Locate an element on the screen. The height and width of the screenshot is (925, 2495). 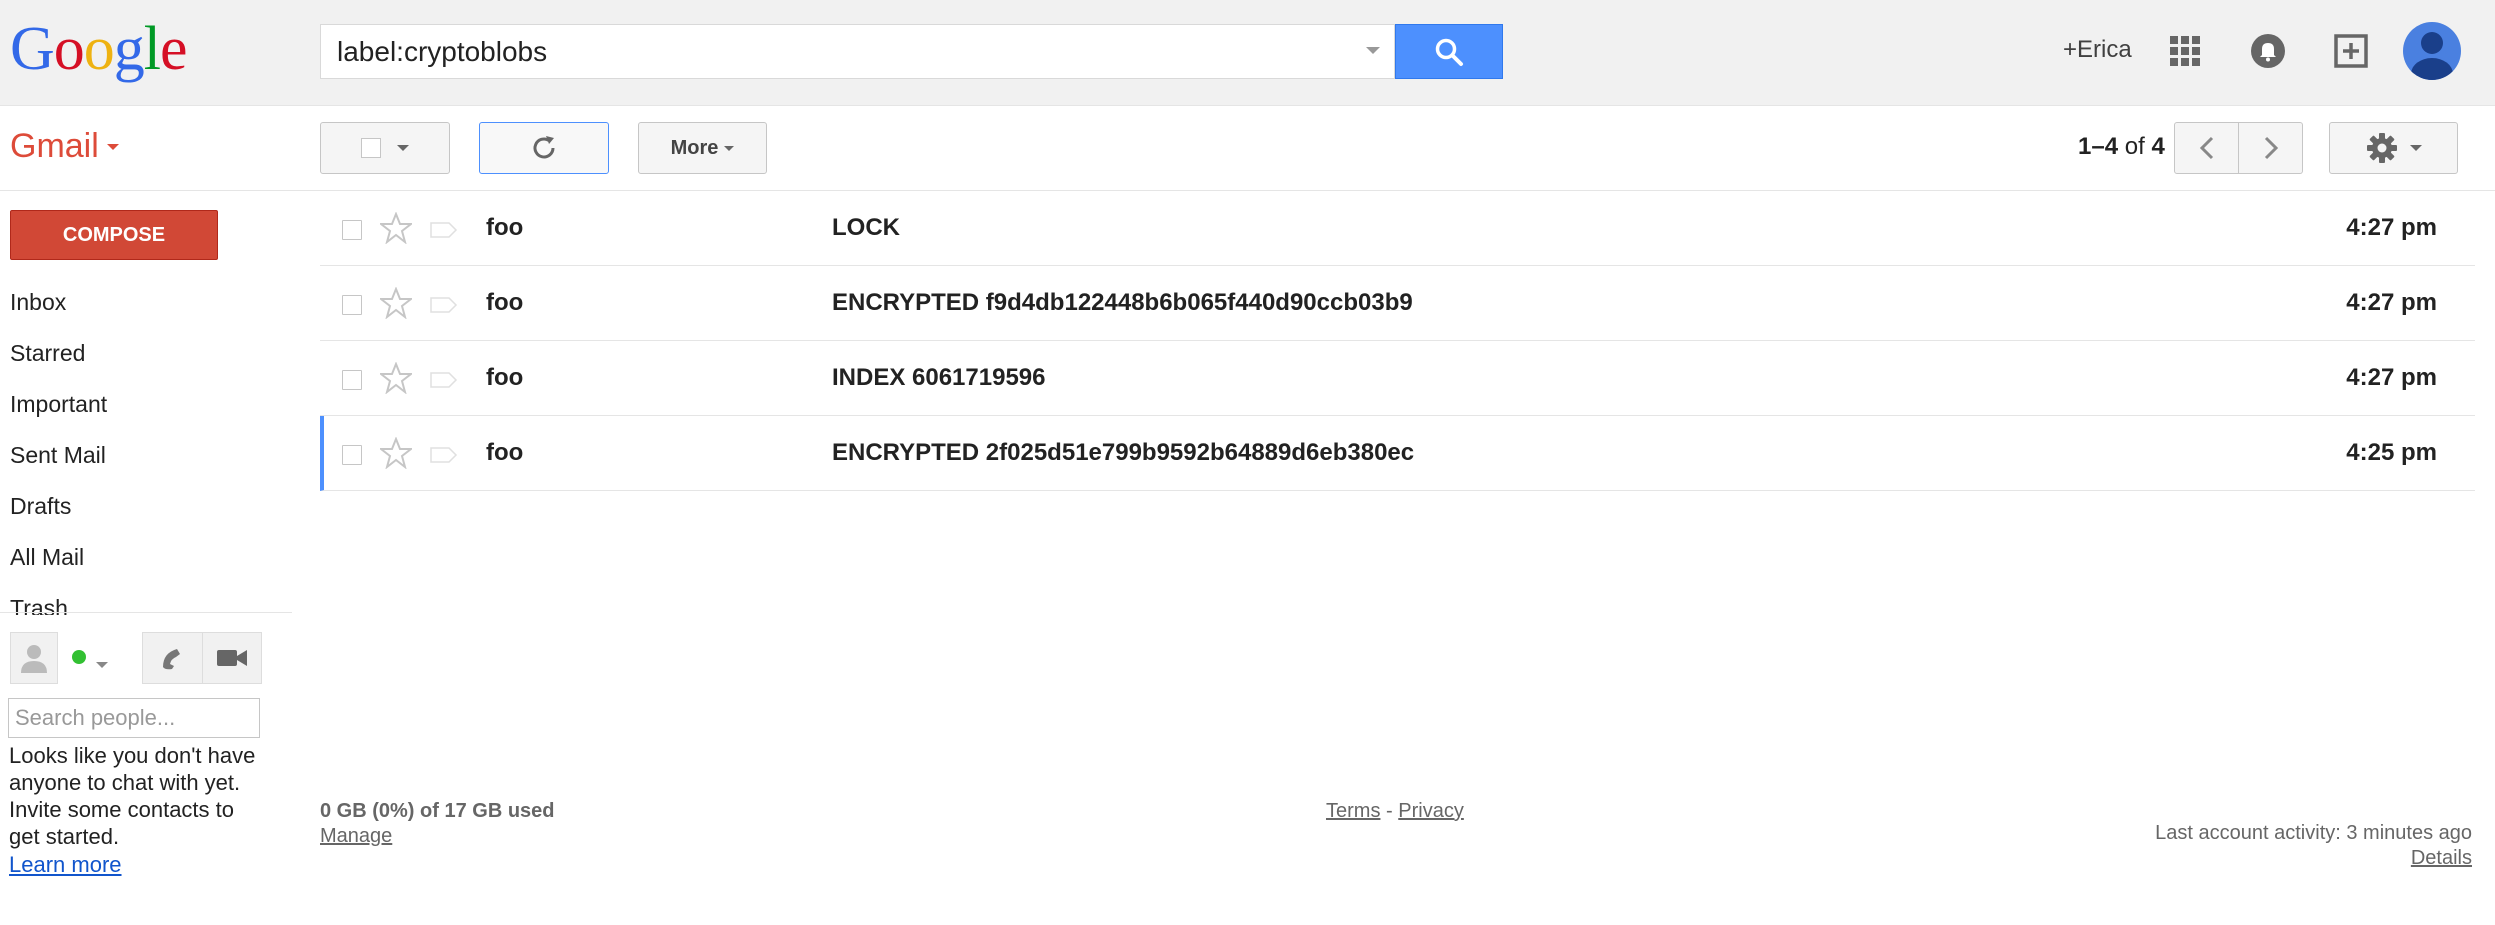
chat-call-controls is located at coordinates (202, 658).